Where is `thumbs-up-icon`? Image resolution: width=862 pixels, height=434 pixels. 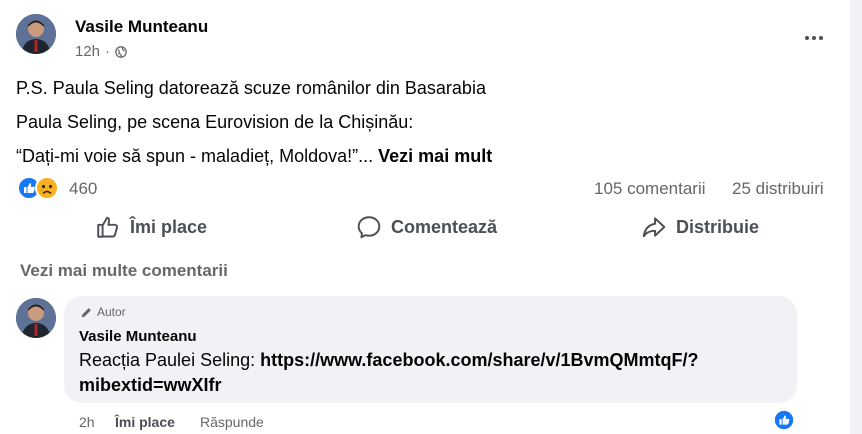 thumbs-up-icon is located at coordinates (107, 227).